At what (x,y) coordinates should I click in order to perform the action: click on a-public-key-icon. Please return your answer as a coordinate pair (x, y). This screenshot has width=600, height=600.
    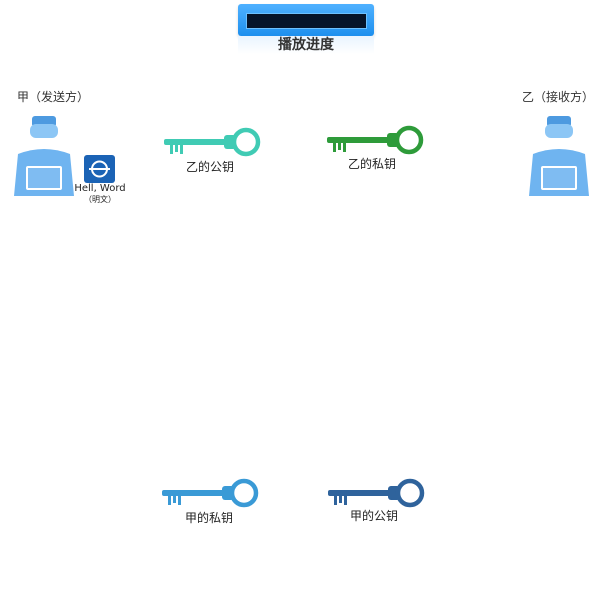
    Looking at the image, I should click on (377, 493).